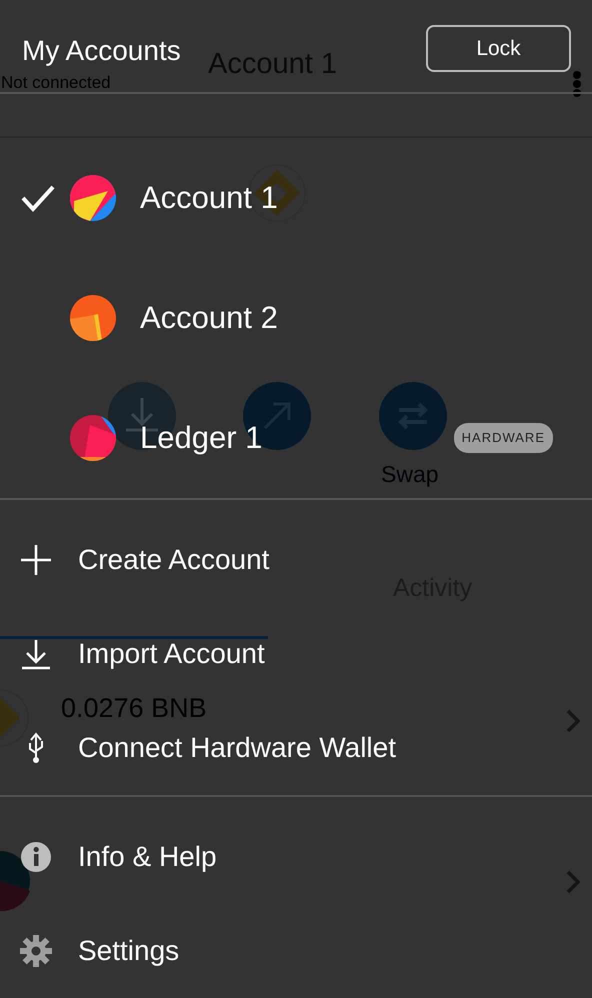 This screenshot has height=998, width=592. What do you see at coordinates (237, 748) in the screenshot?
I see `menu-item: Connect Hardware Wallet` at bounding box center [237, 748].